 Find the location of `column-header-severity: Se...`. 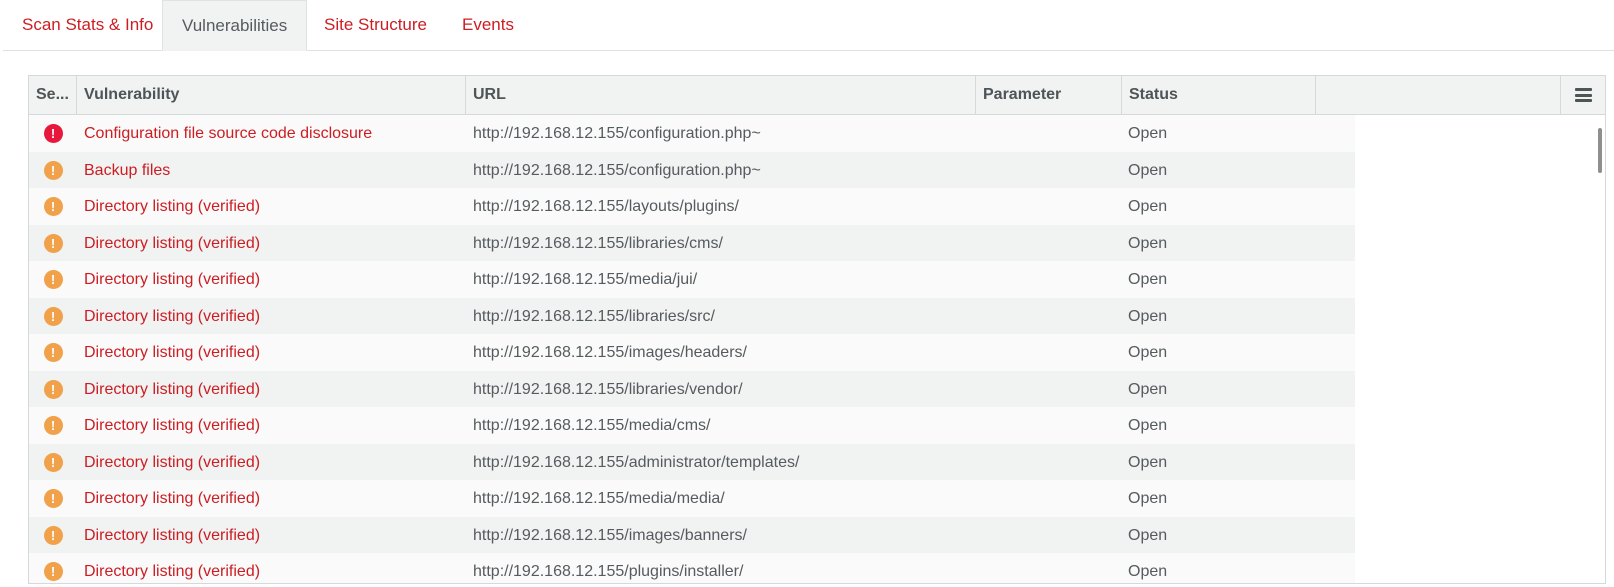

column-header-severity: Se... is located at coordinates (53, 95).